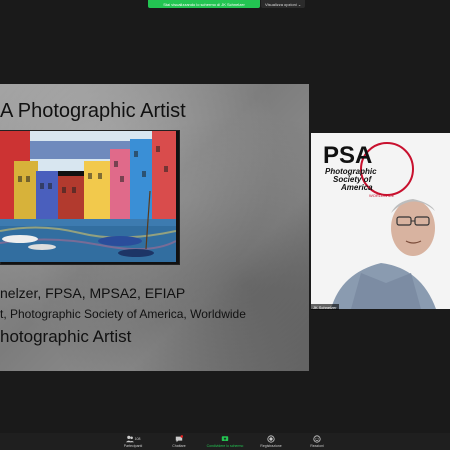 This screenshot has width=450, height=450. What do you see at coordinates (137, 439) in the screenshot?
I see `participants-count: 108` at bounding box center [137, 439].